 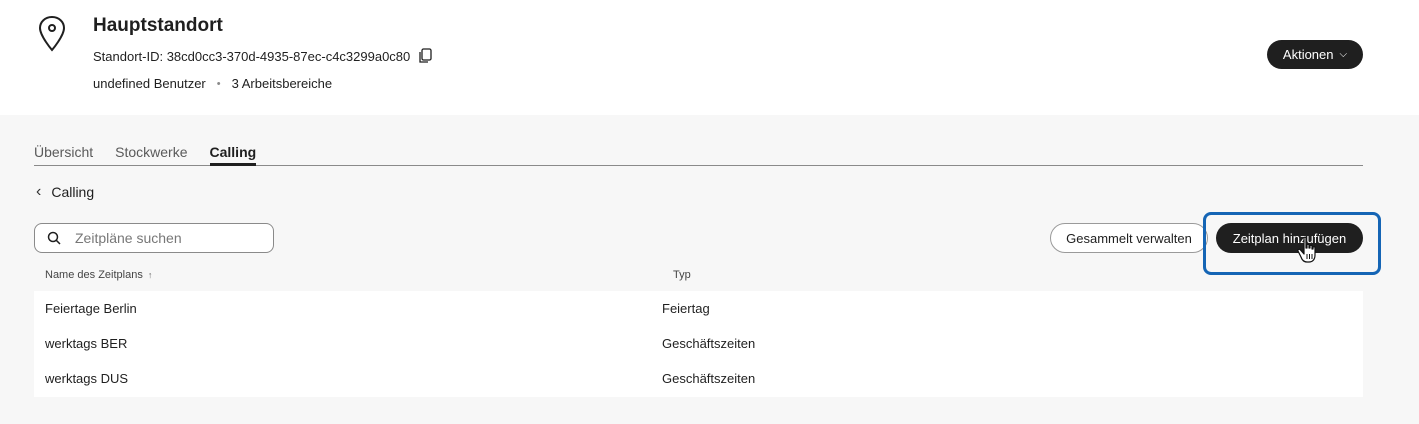 What do you see at coordinates (158, 25) in the screenshot?
I see `page-title: Hauptstandort` at bounding box center [158, 25].